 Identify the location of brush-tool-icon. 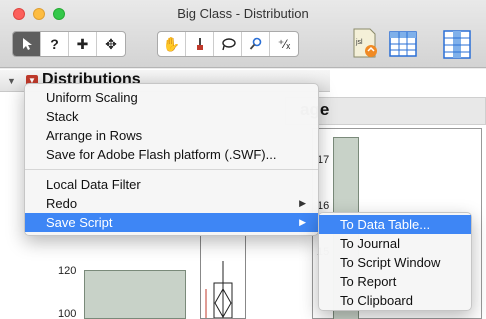
(199, 44).